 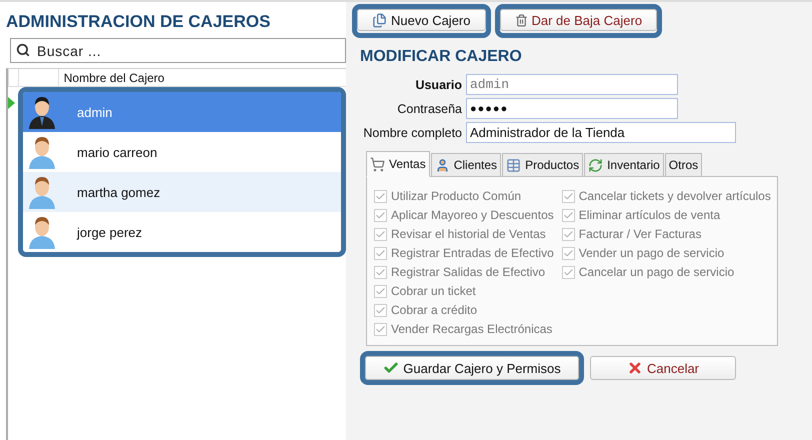 What do you see at coordinates (572, 84) in the screenshot?
I see `input-field: admin` at bounding box center [572, 84].